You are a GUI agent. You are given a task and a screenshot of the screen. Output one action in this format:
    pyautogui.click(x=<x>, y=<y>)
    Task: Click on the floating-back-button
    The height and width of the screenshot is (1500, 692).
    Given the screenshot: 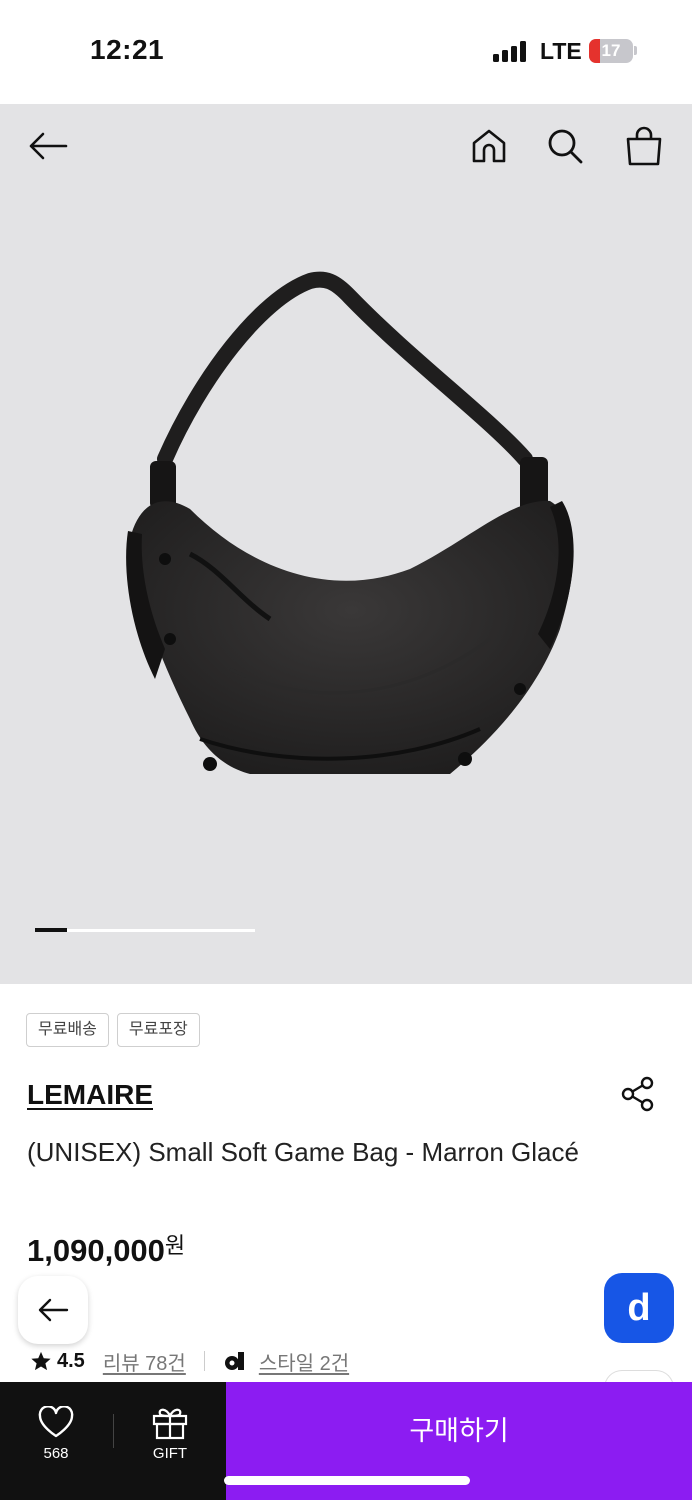 What is the action you would take?
    pyautogui.click(x=53, y=1310)
    